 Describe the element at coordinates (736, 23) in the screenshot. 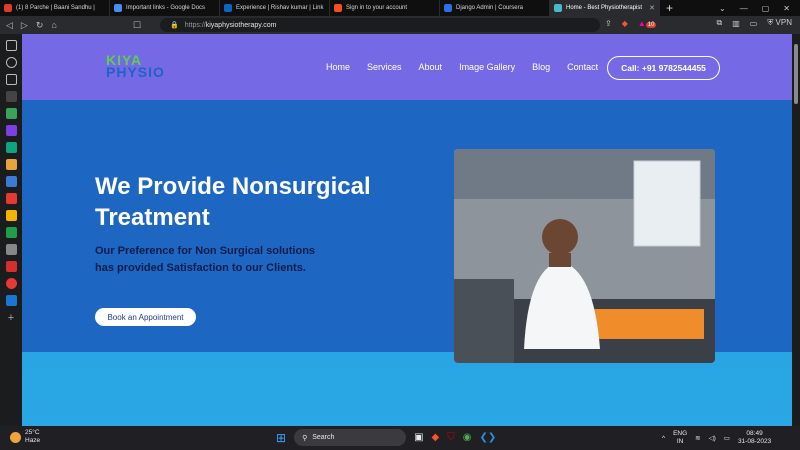

I see `sidebar-toggle-icon: ▥` at that location.